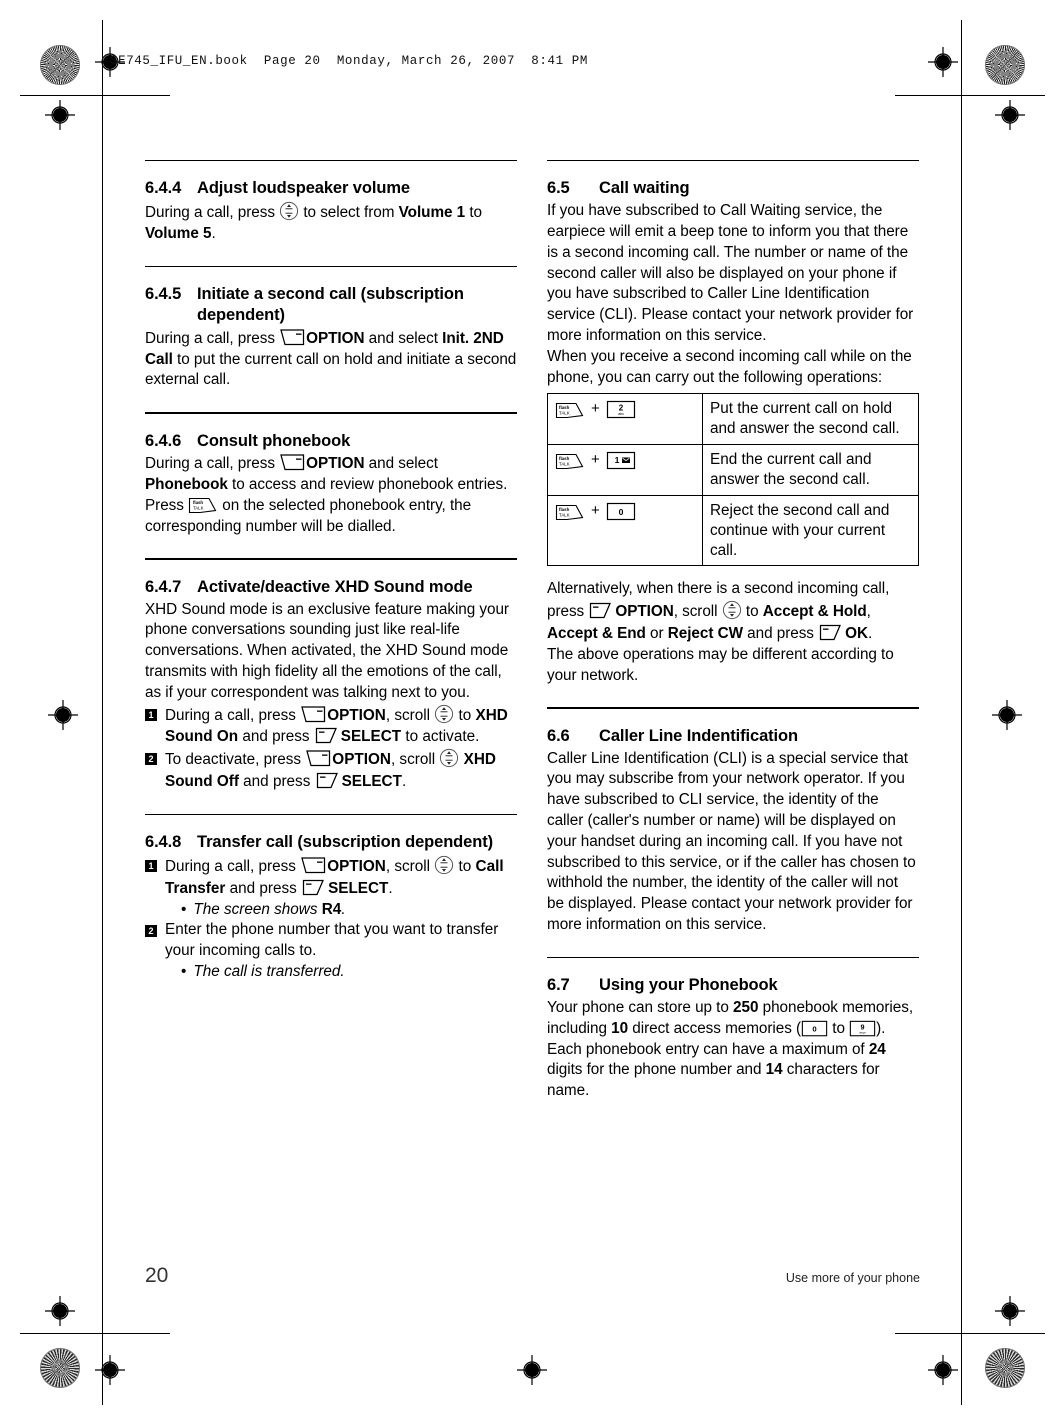  I want to click on text-run: and select, so click(403, 338).